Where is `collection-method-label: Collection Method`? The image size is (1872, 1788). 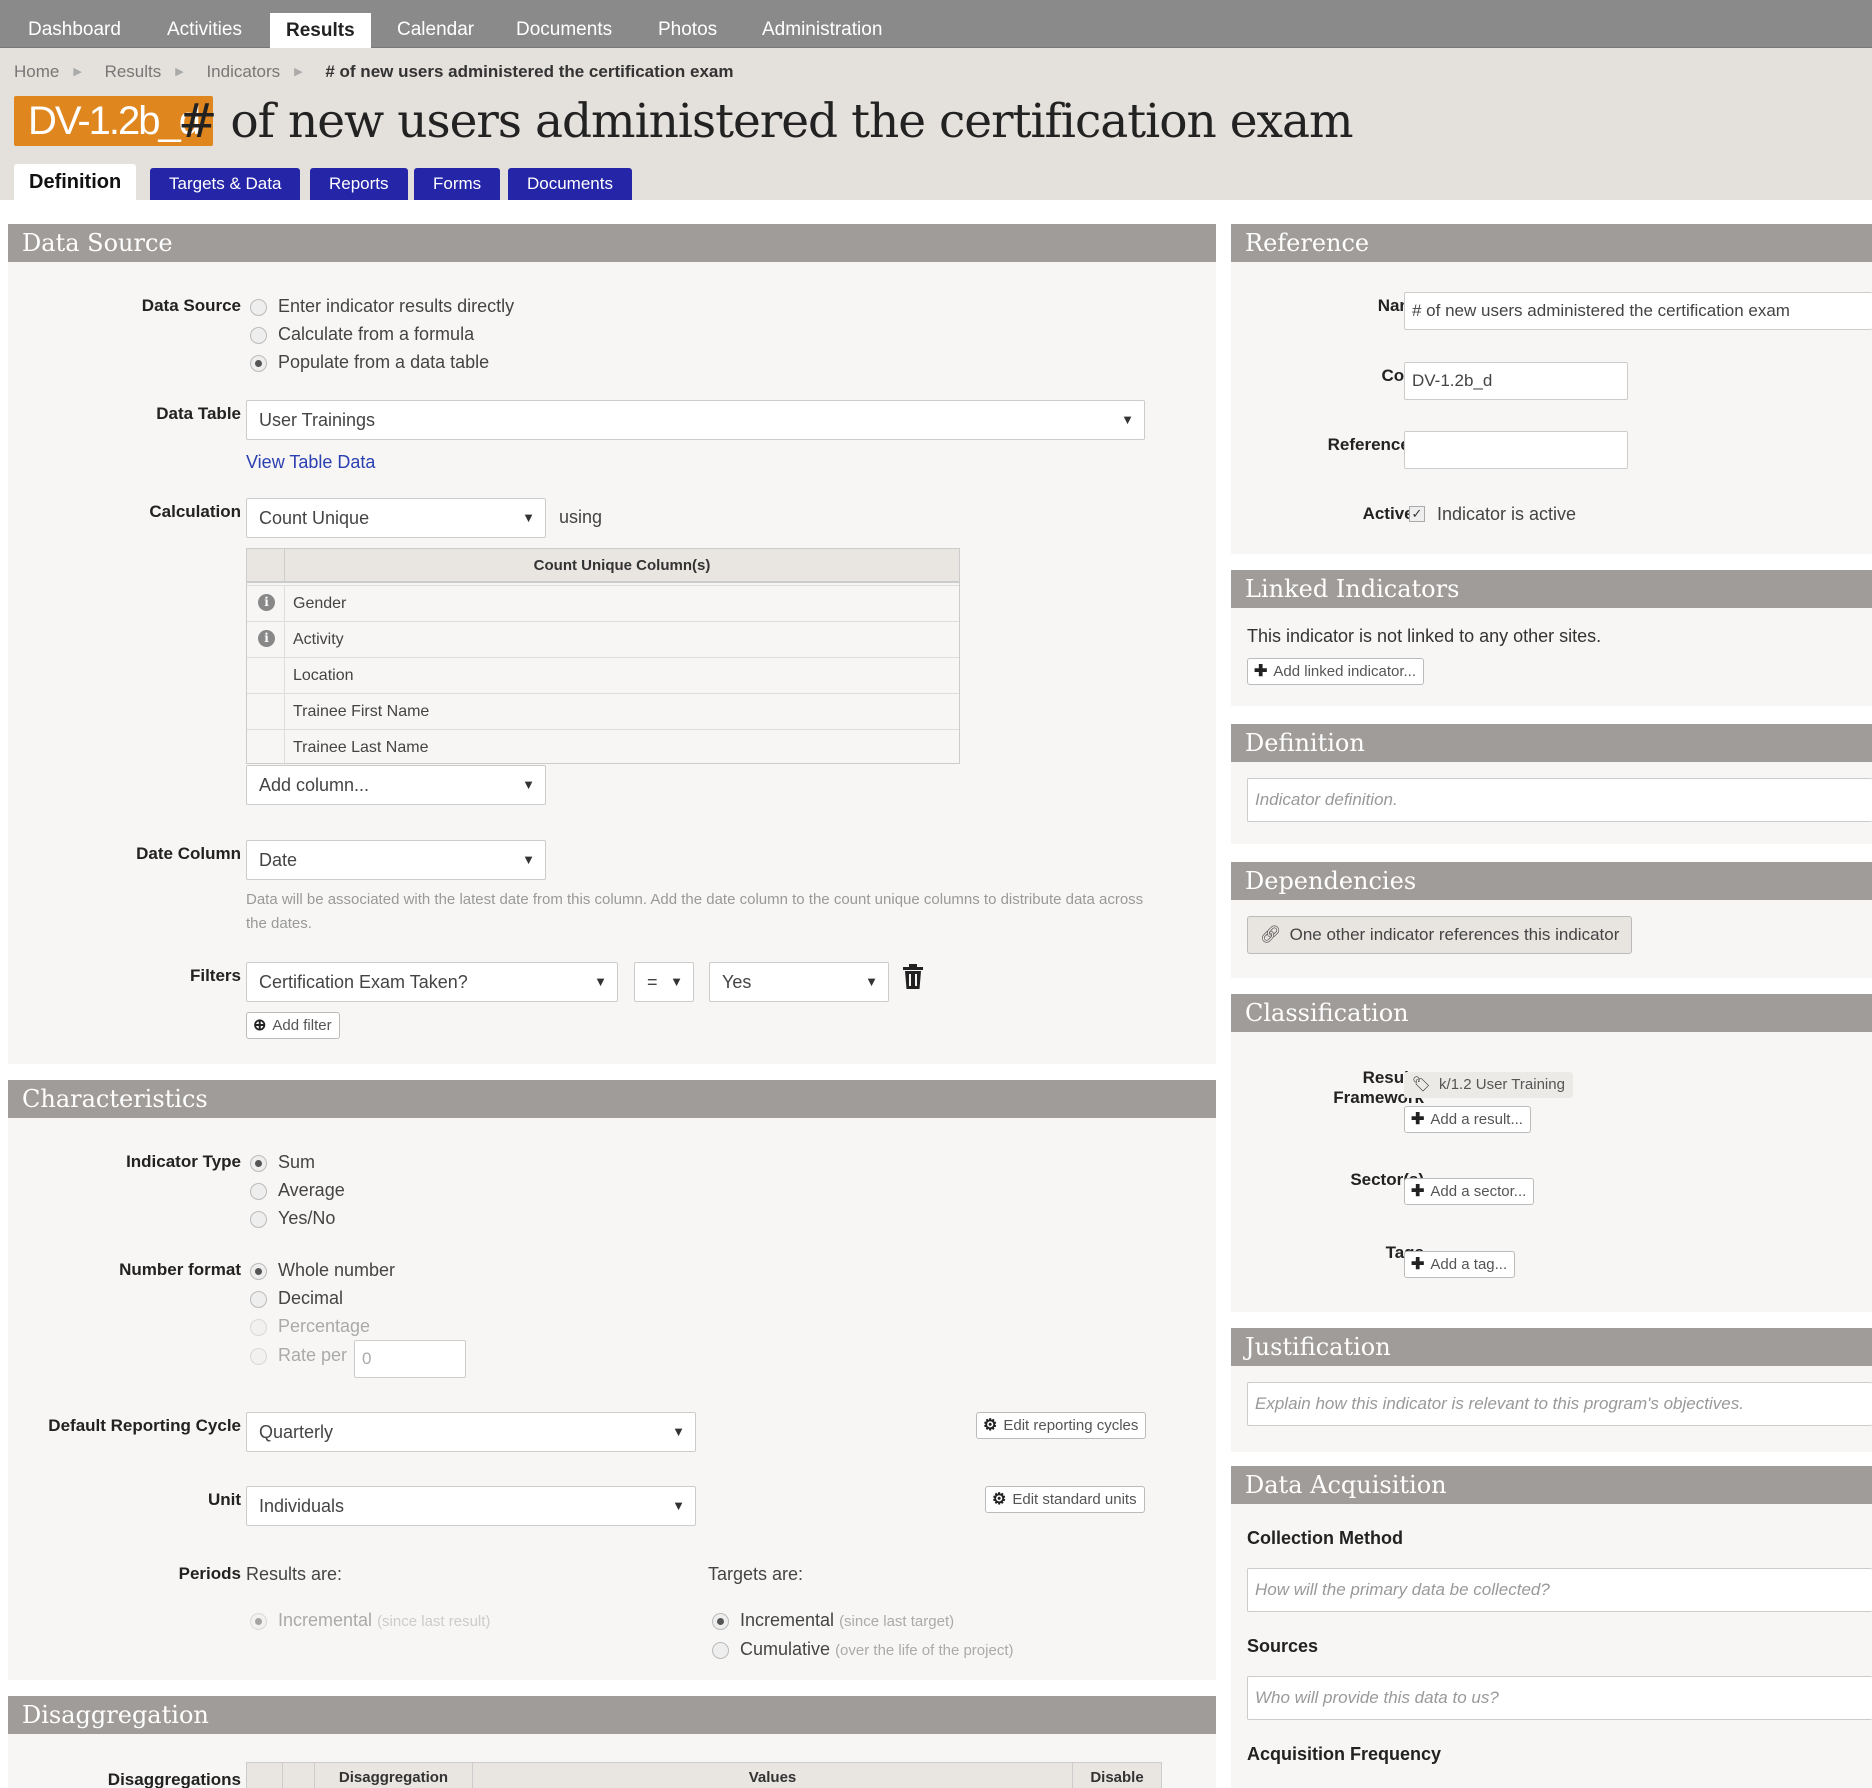
collection-method-label: Collection Method is located at coordinates (1325, 1538).